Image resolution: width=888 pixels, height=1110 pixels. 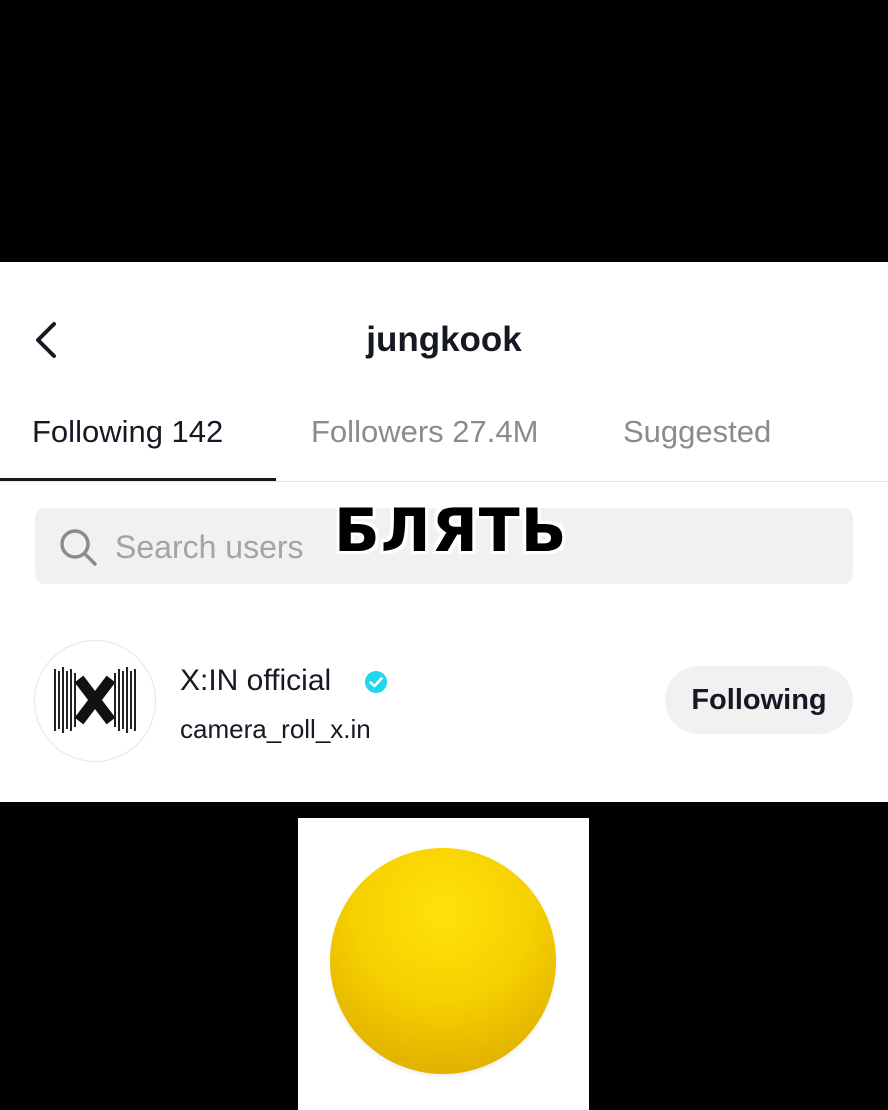 What do you see at coordinates (376, 682) in the screenshot?
I see `verified-badge-icon` at bounding box center [376, 682].